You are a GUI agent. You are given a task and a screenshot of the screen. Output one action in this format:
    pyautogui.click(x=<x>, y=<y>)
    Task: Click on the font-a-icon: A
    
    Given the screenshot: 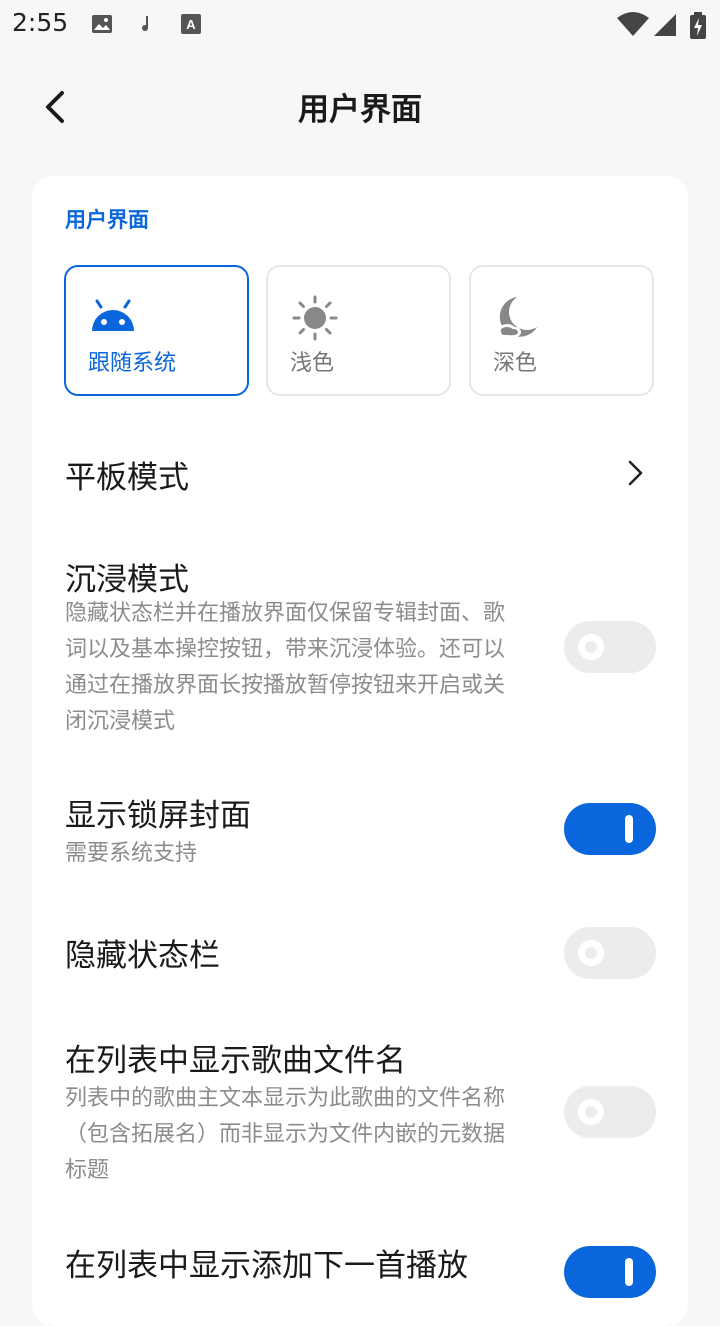 What is the action you would take?
    pyautogui.click(x=191, y=24)
    